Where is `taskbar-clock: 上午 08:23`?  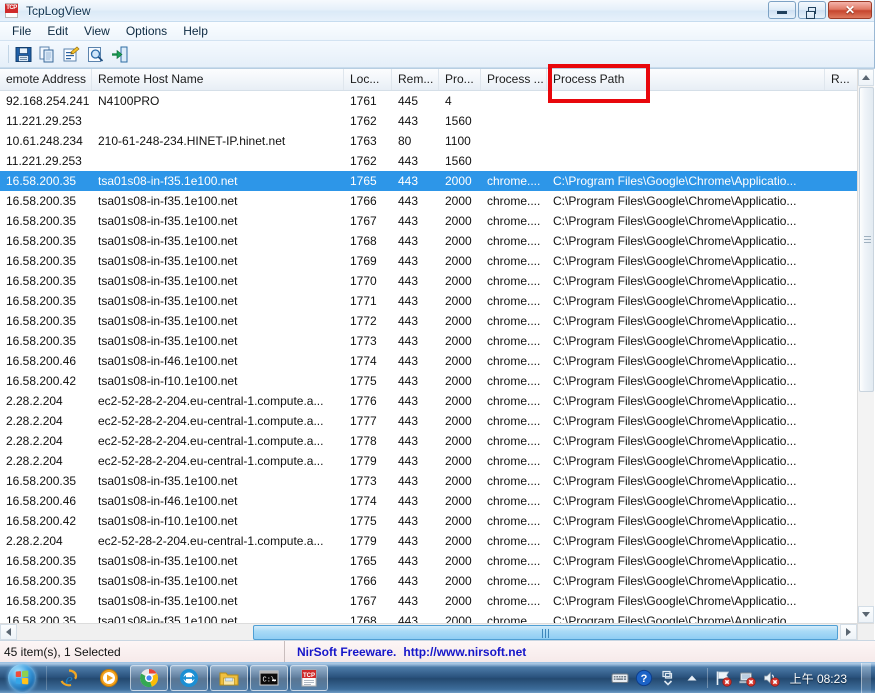 taskbar-clock: 上午 08:23 is located at coordinates (819, 678).